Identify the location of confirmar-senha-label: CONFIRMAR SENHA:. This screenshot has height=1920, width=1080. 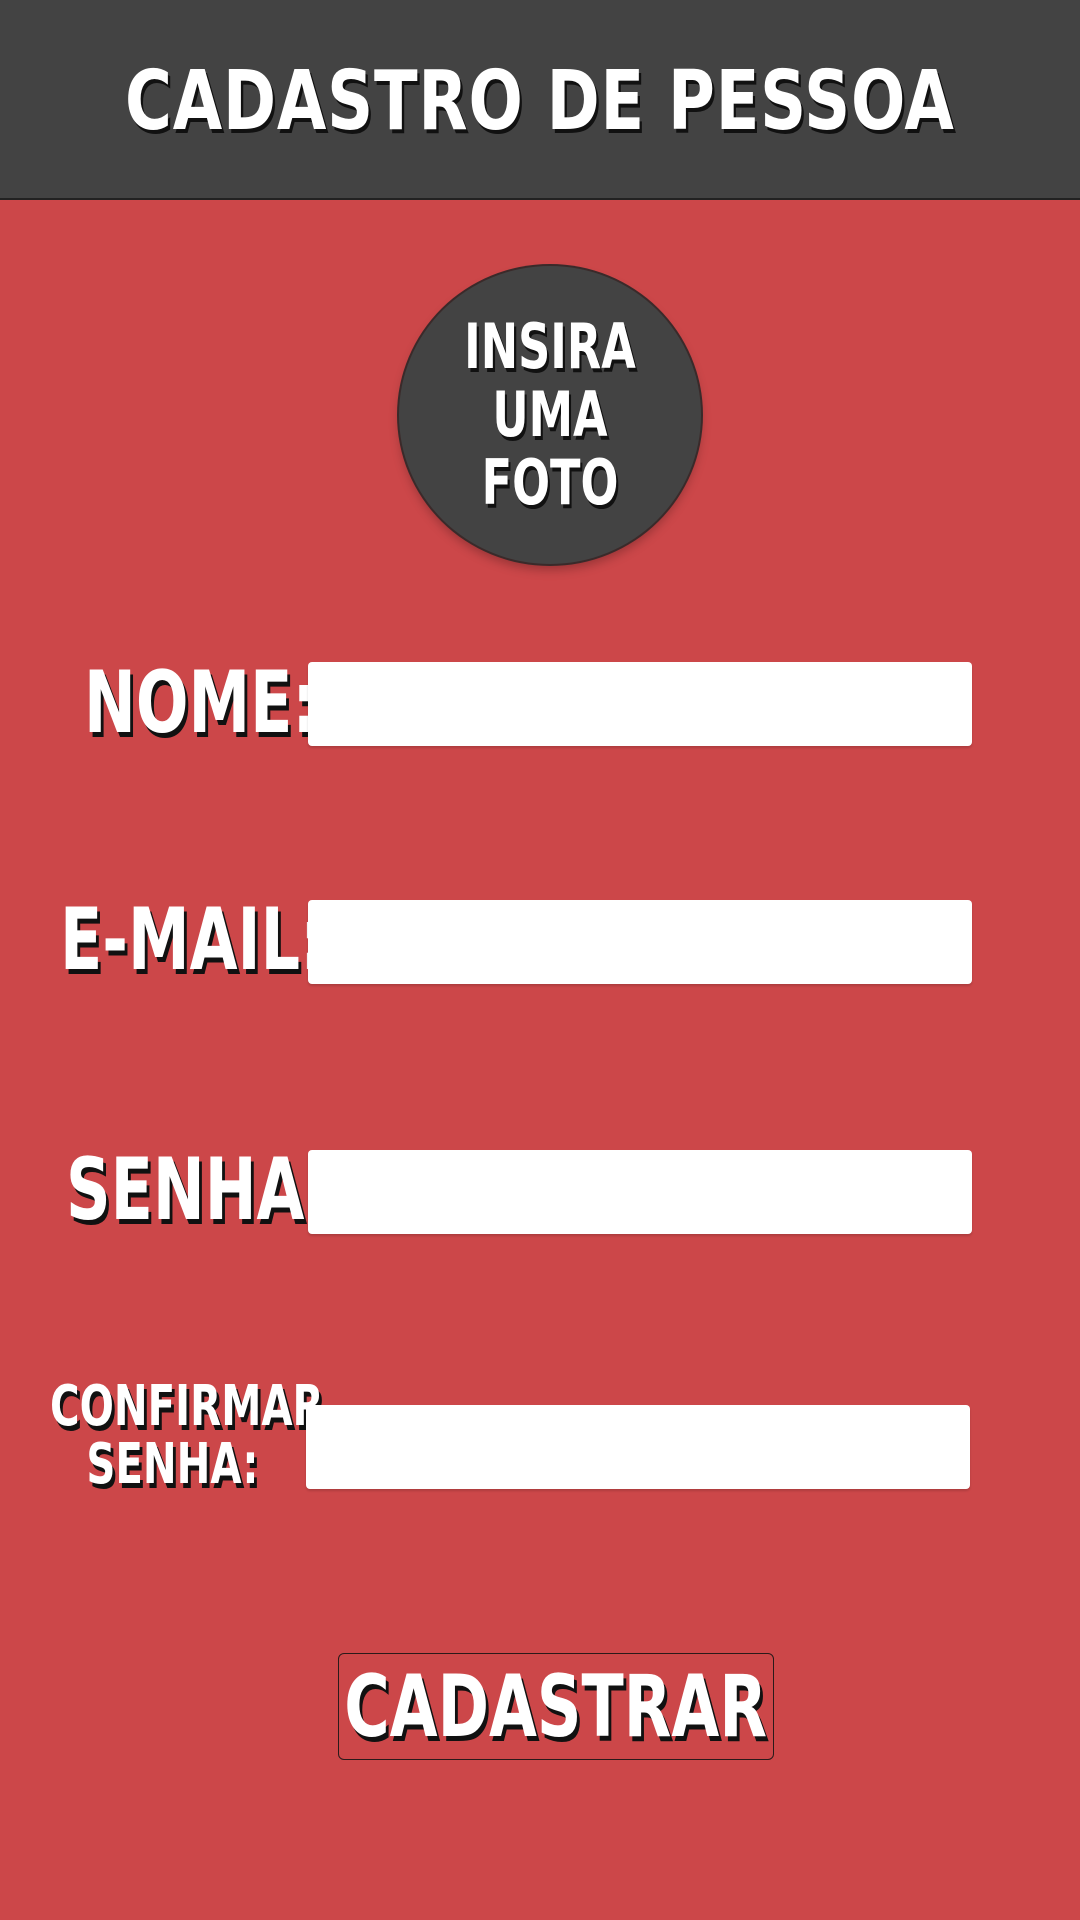
(187, 1435).